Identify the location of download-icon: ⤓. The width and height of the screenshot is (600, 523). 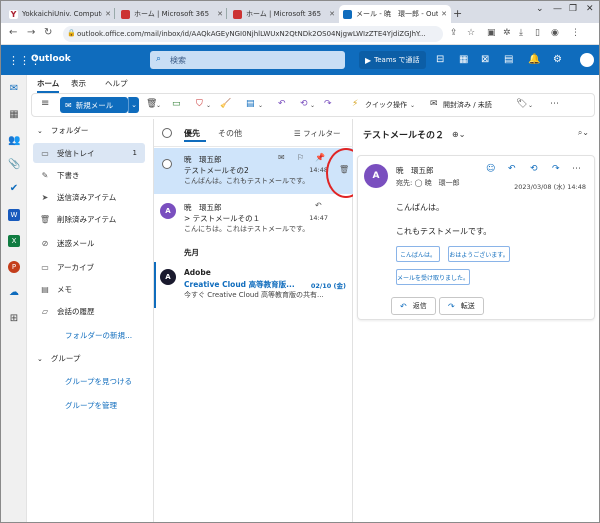
(521, 33).